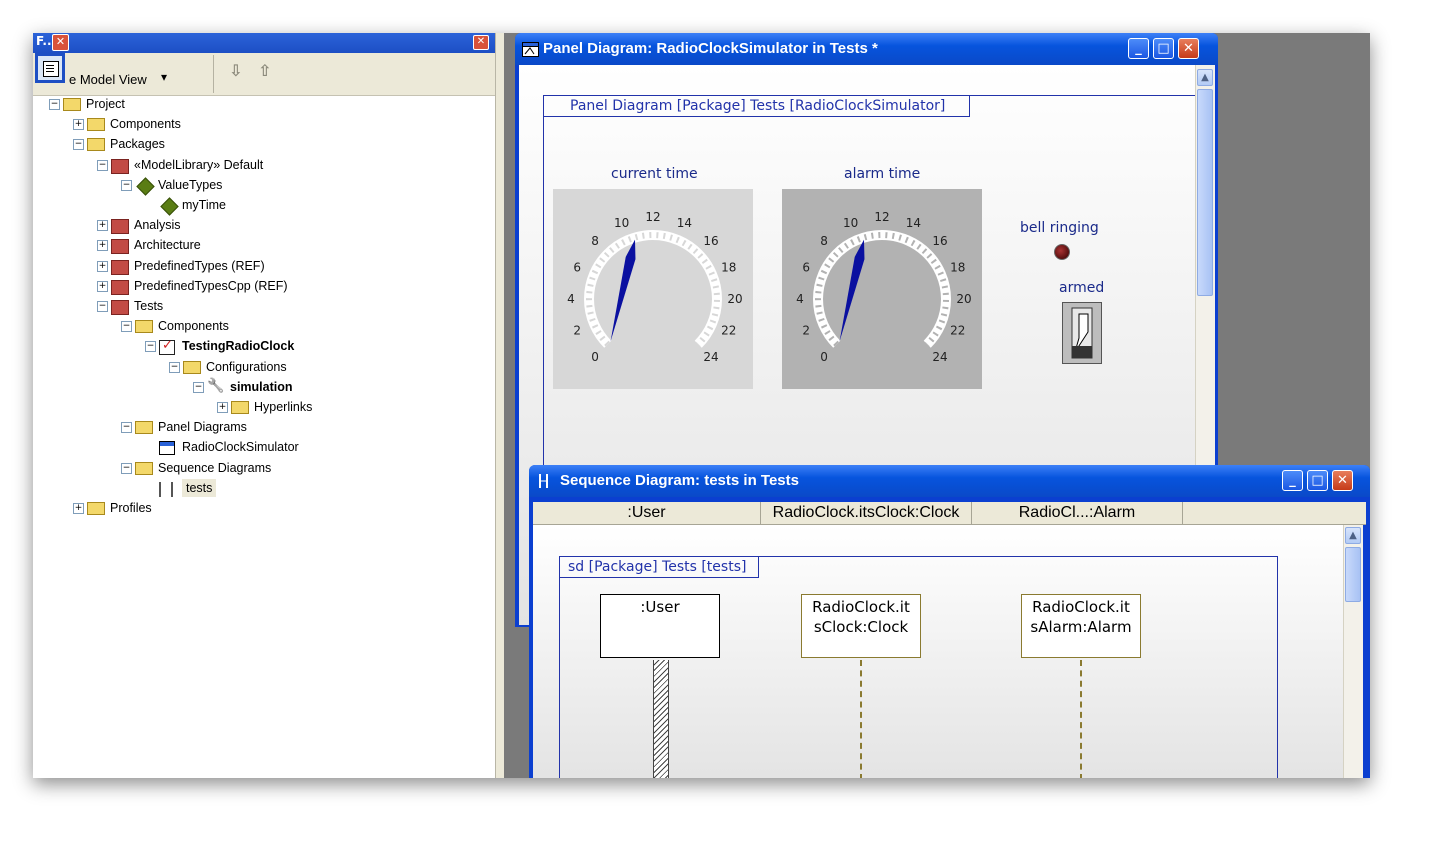  Describe the element at coordinates (647, 513) in the screenshot. I see `header-cell-user: :User` at that location.